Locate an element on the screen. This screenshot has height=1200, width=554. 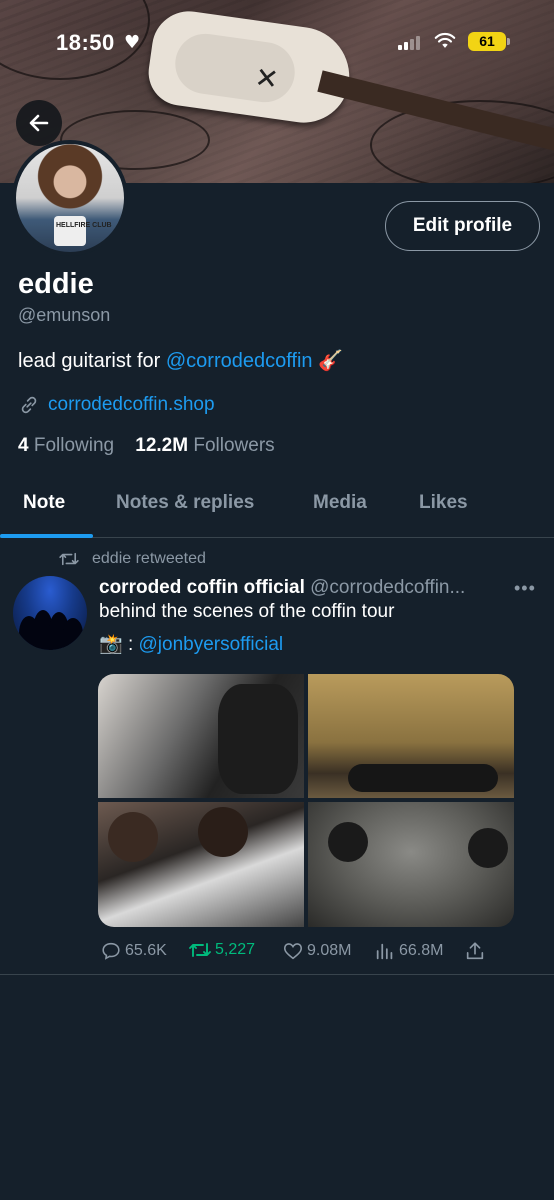
avatar-shirt is located at coordinates (70, 231).